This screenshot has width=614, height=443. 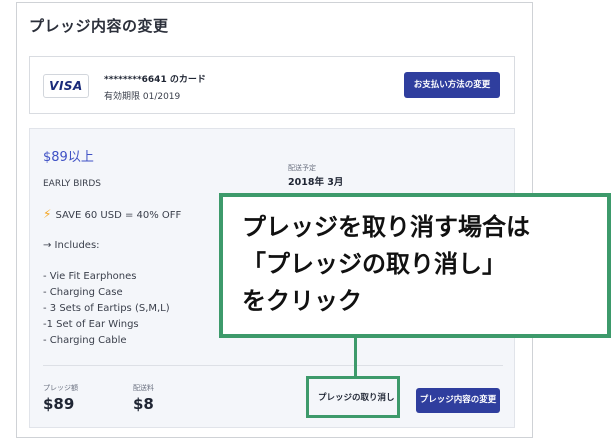 I want to click on card-expiry: 有効期限 01/2019, so click(x=142, y=97).